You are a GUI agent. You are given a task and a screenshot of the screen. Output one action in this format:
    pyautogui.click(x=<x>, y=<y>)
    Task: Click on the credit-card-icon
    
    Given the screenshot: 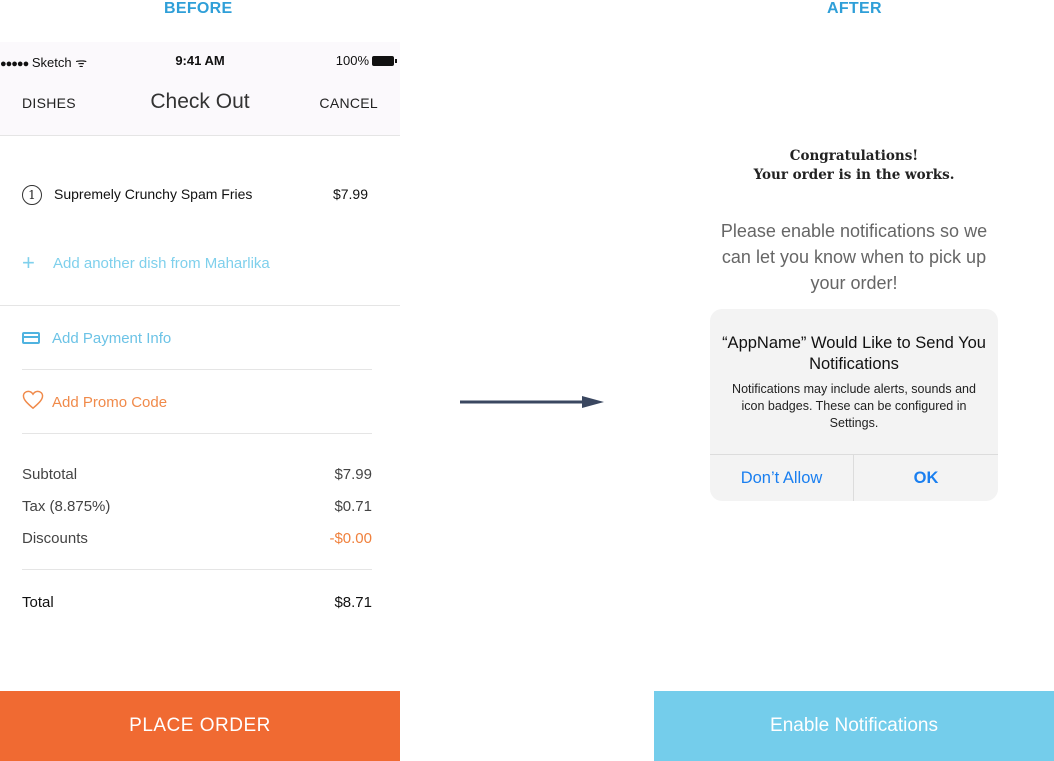 What is the action you would take?
    pyautogui.click(x=31, y=338)
    